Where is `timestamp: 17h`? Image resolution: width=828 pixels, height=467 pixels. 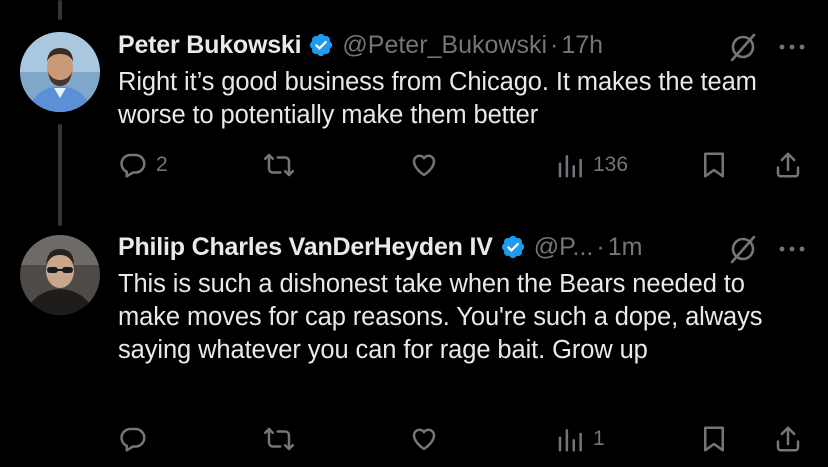 timestamp: 17h is located at coordinates (582, 45).